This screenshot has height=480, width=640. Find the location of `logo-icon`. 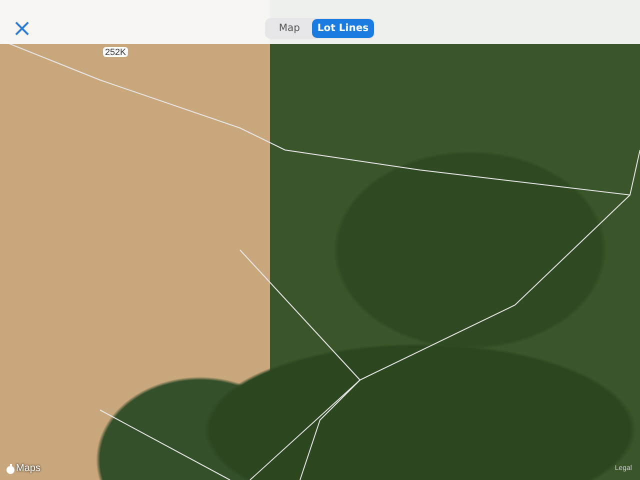

logo-icon is located at coordinates (10, 469).